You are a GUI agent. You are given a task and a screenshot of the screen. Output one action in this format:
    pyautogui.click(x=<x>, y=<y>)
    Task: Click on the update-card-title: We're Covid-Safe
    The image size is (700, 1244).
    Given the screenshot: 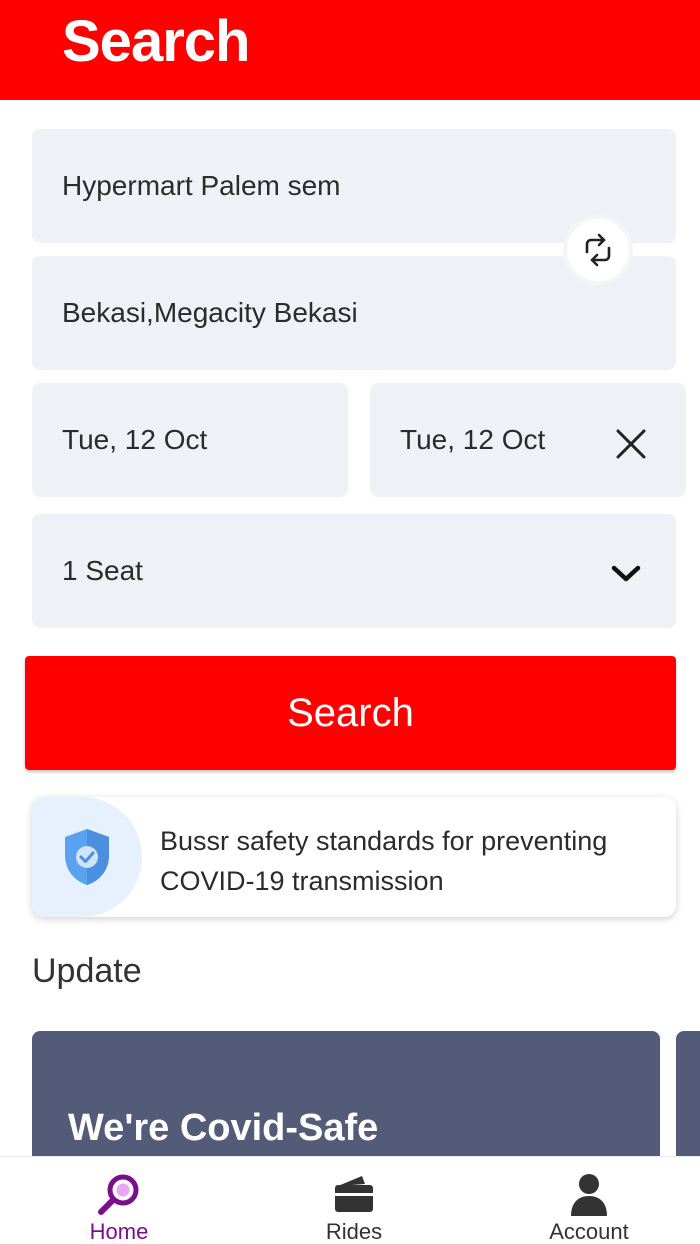 What is the action you would take?
    pyautogui.click(x=223, y=1128)
    